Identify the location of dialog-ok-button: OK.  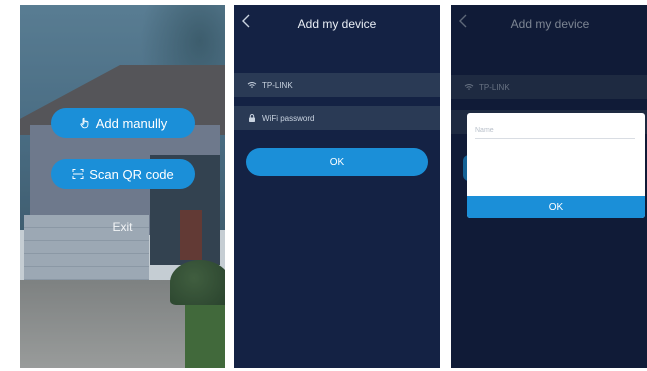
(556, 207).